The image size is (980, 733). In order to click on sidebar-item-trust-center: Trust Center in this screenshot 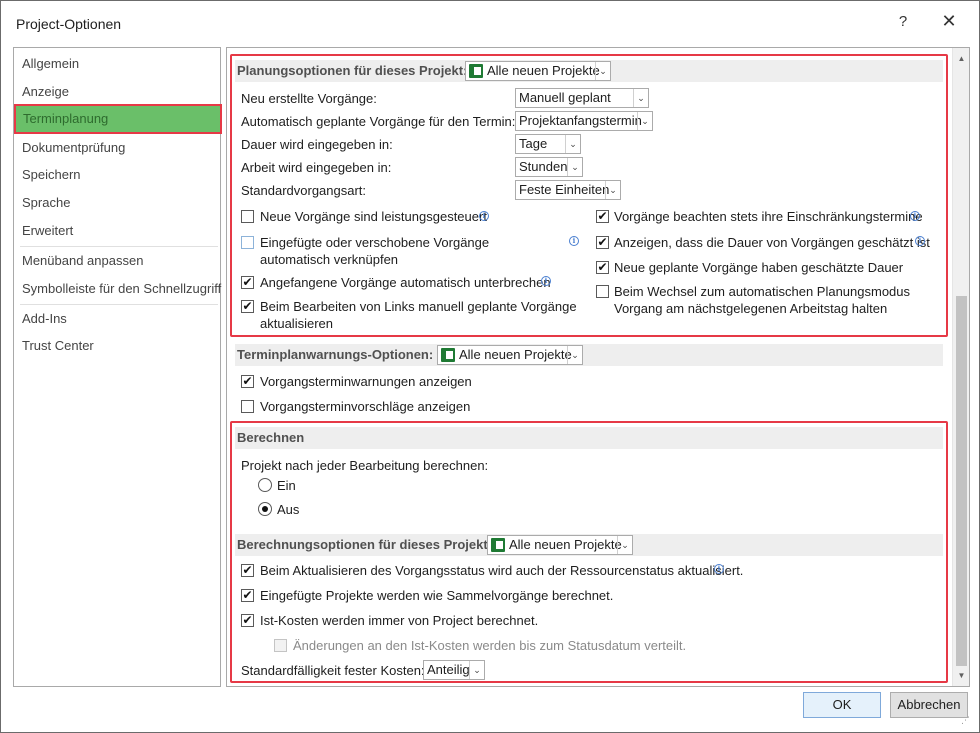, I will do `click(117, 346)`.